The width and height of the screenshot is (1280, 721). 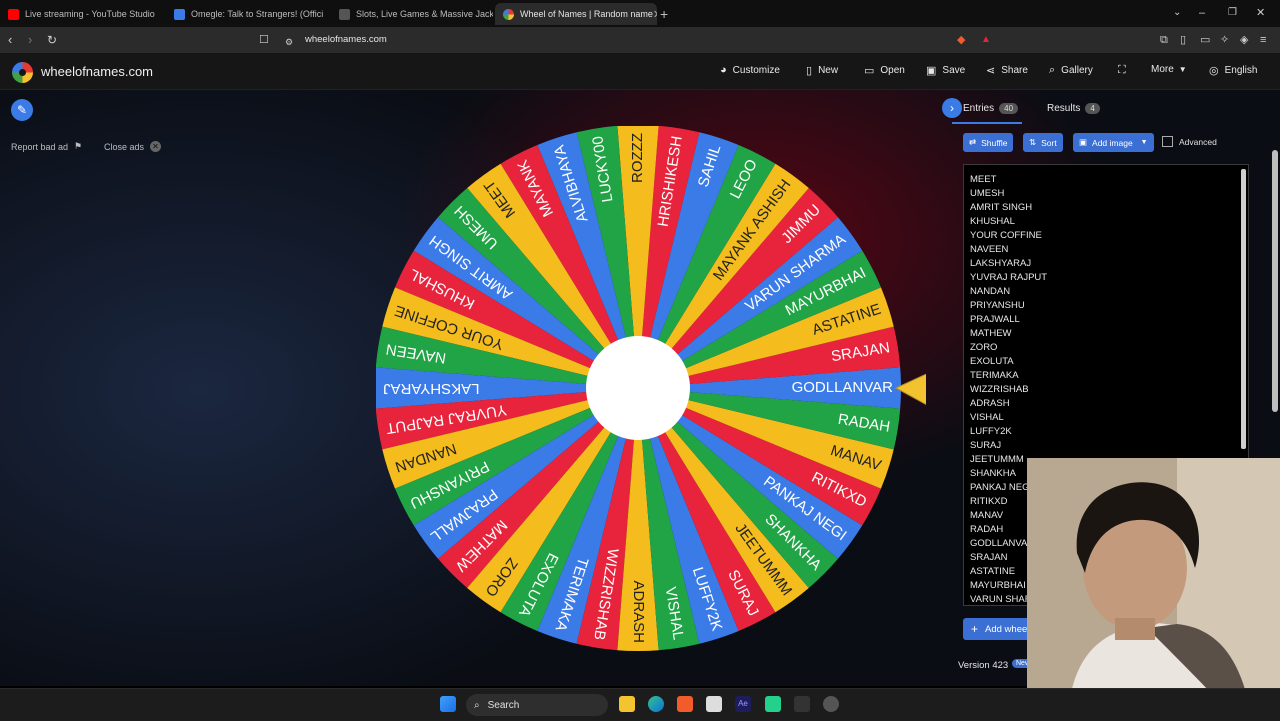 I want to click on collapse-panel-icon: ›, so click(x=952, y=108).